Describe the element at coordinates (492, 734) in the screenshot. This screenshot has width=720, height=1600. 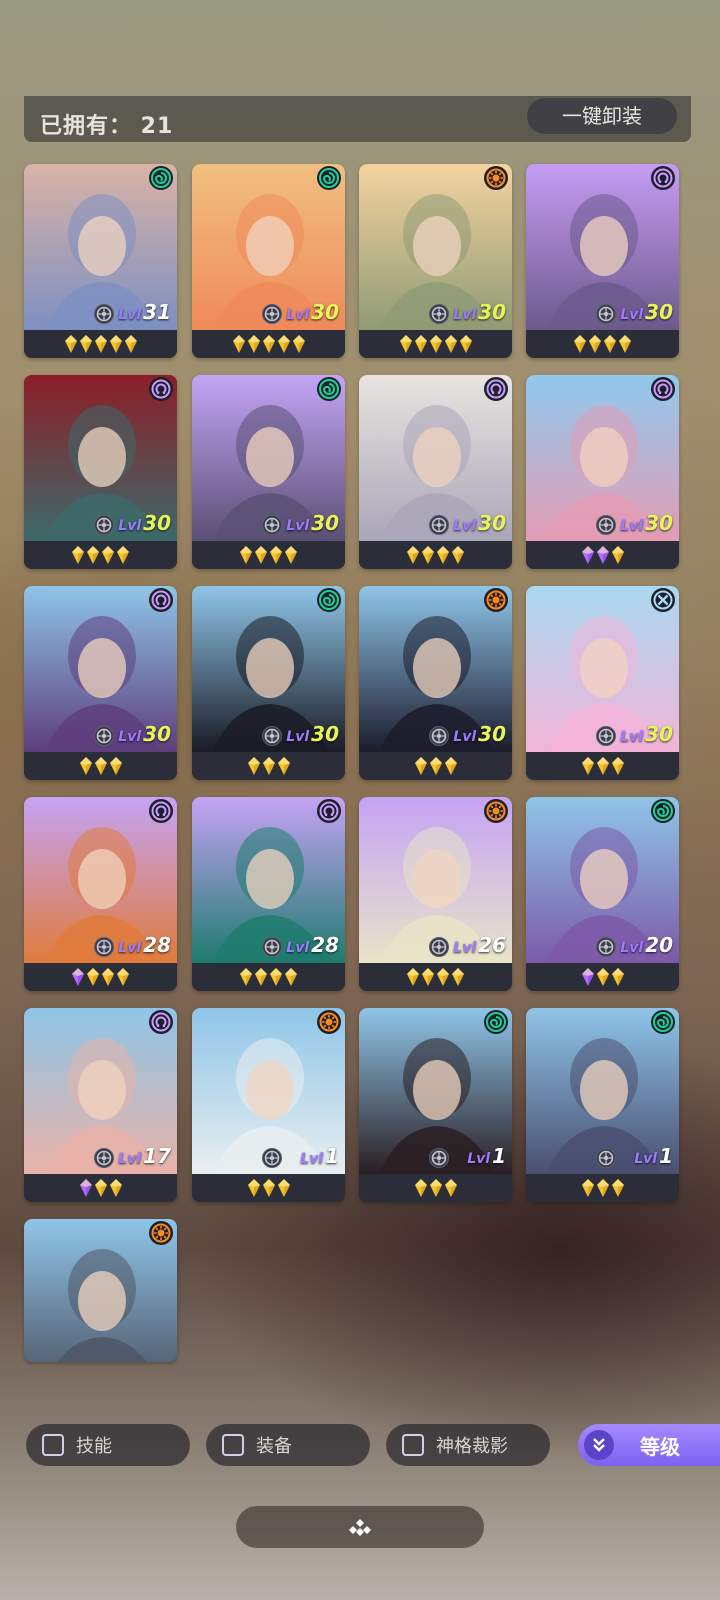
I see `level-value: 30` at that location.